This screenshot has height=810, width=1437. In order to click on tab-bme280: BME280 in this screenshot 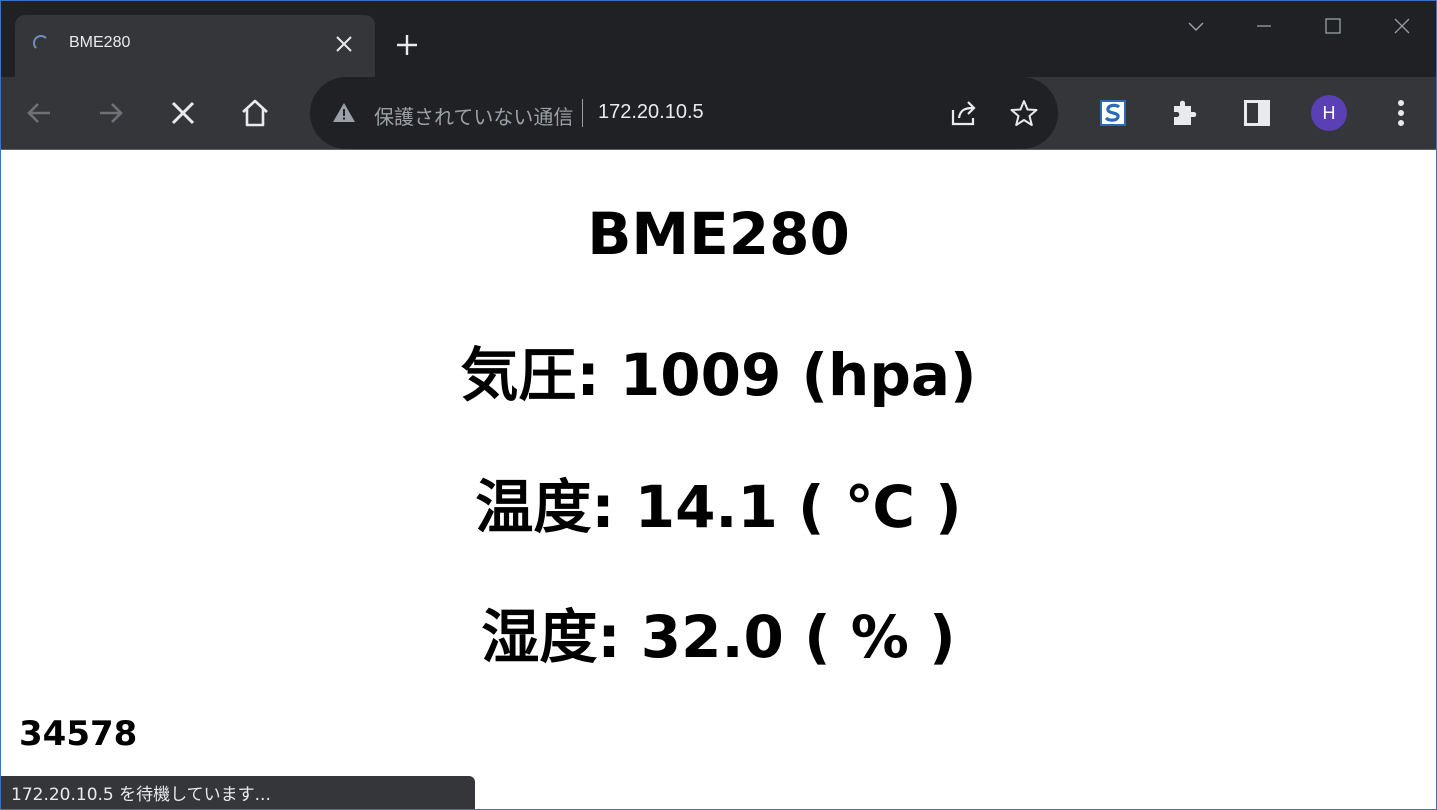, I will do `click(195, 46)`.